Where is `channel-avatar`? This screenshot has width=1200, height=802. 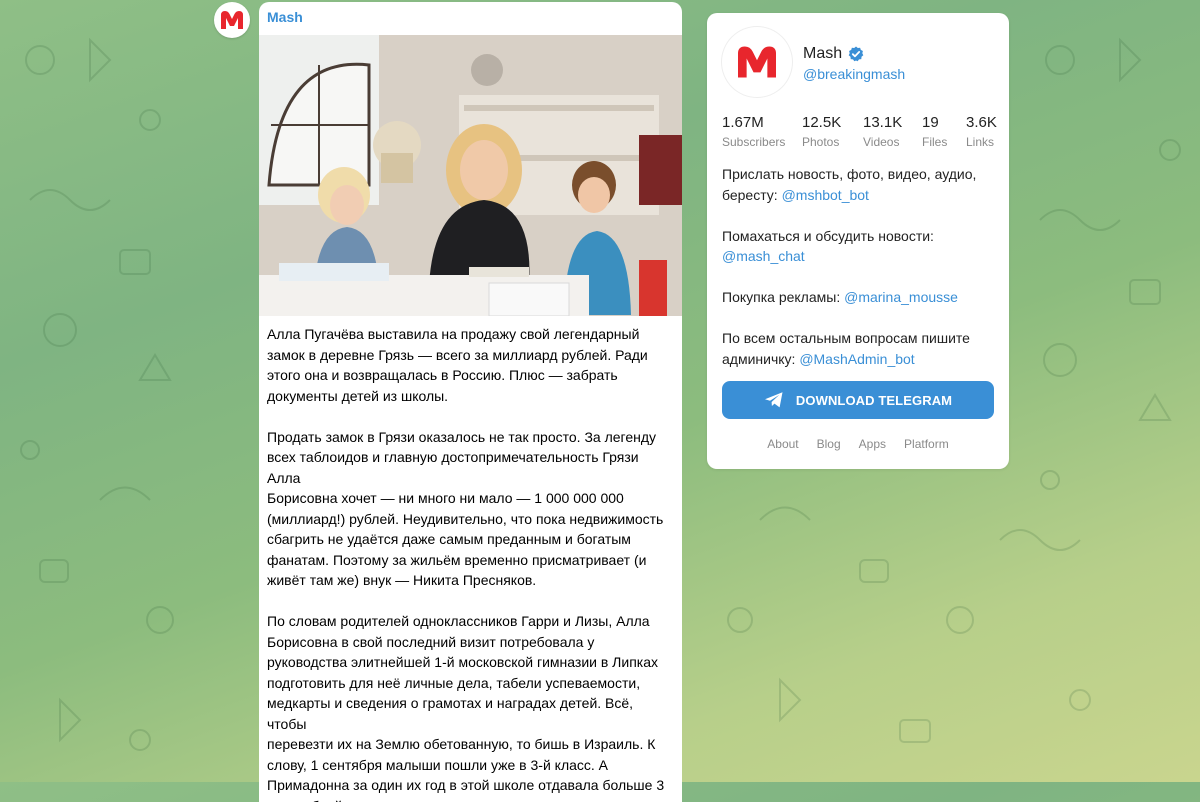
channel-avatar is located at coordinates (757, 62).